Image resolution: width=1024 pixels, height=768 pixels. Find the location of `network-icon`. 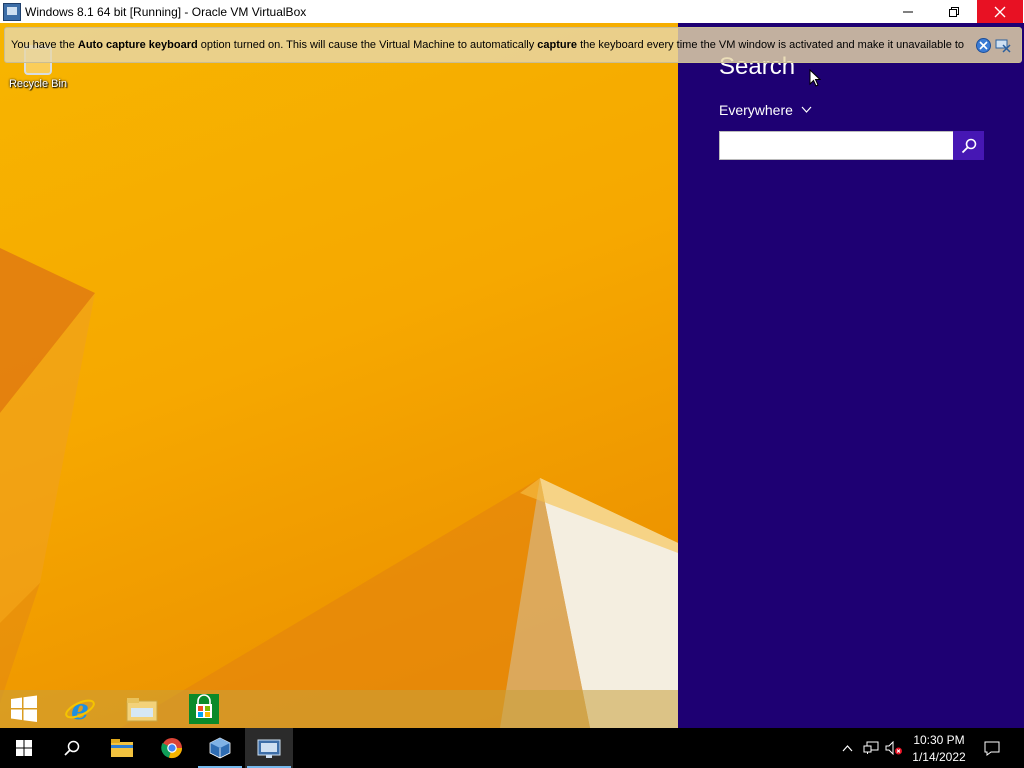

network-icon is located at coordinates (871, 748).